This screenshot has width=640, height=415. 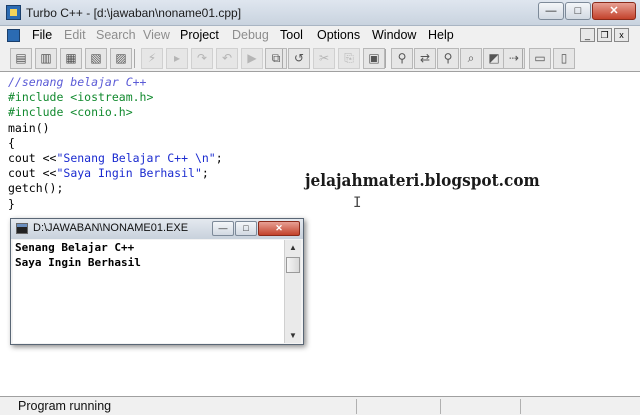 What do you see at coordinates (223, 228) in the screenshot?
I see `console-minimize-button: —` at bounding box center [223, 228].